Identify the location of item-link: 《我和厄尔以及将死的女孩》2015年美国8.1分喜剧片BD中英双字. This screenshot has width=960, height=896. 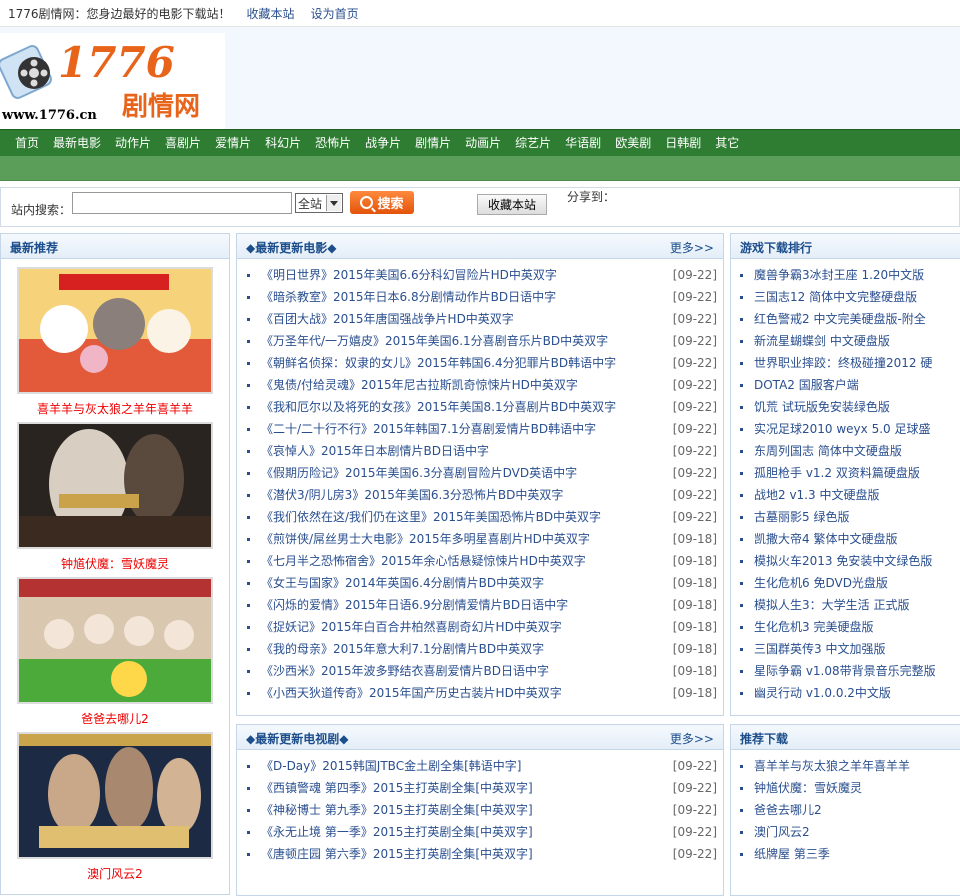
(438, 407).